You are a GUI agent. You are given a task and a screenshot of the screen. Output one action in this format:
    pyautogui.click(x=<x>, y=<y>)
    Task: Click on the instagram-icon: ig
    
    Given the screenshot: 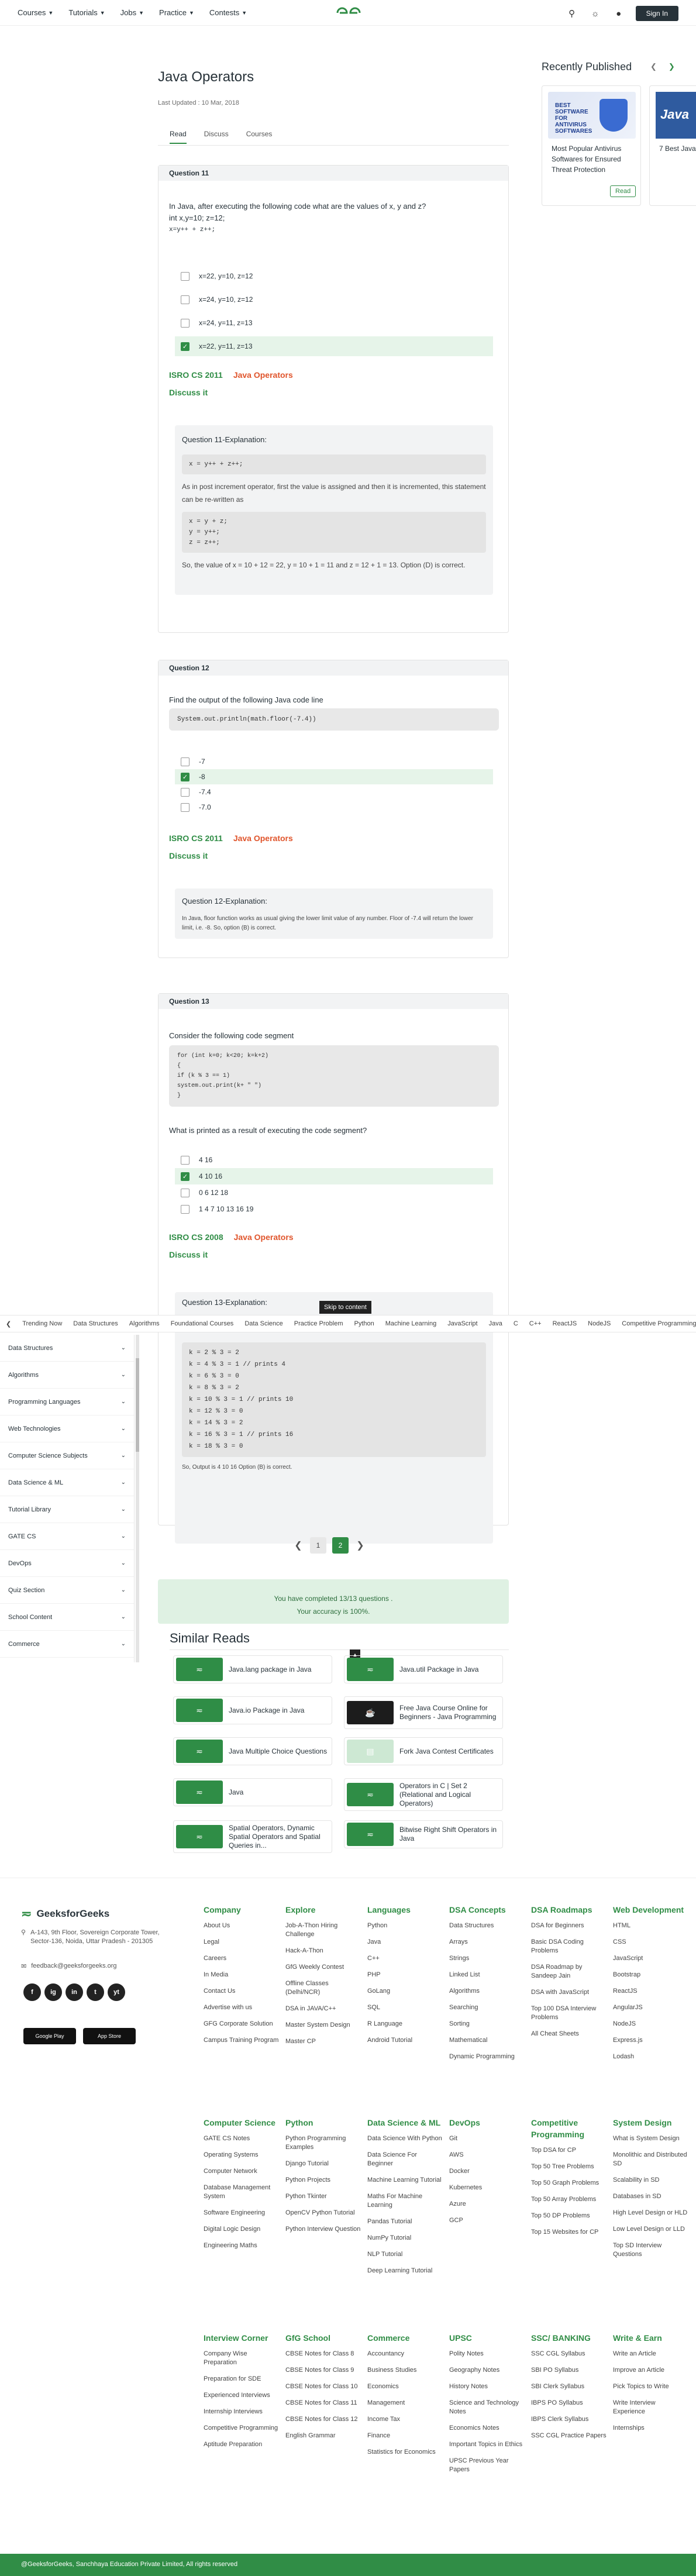 What is the action you would take?
    pyautogui.click(x=53, y=1992)
    